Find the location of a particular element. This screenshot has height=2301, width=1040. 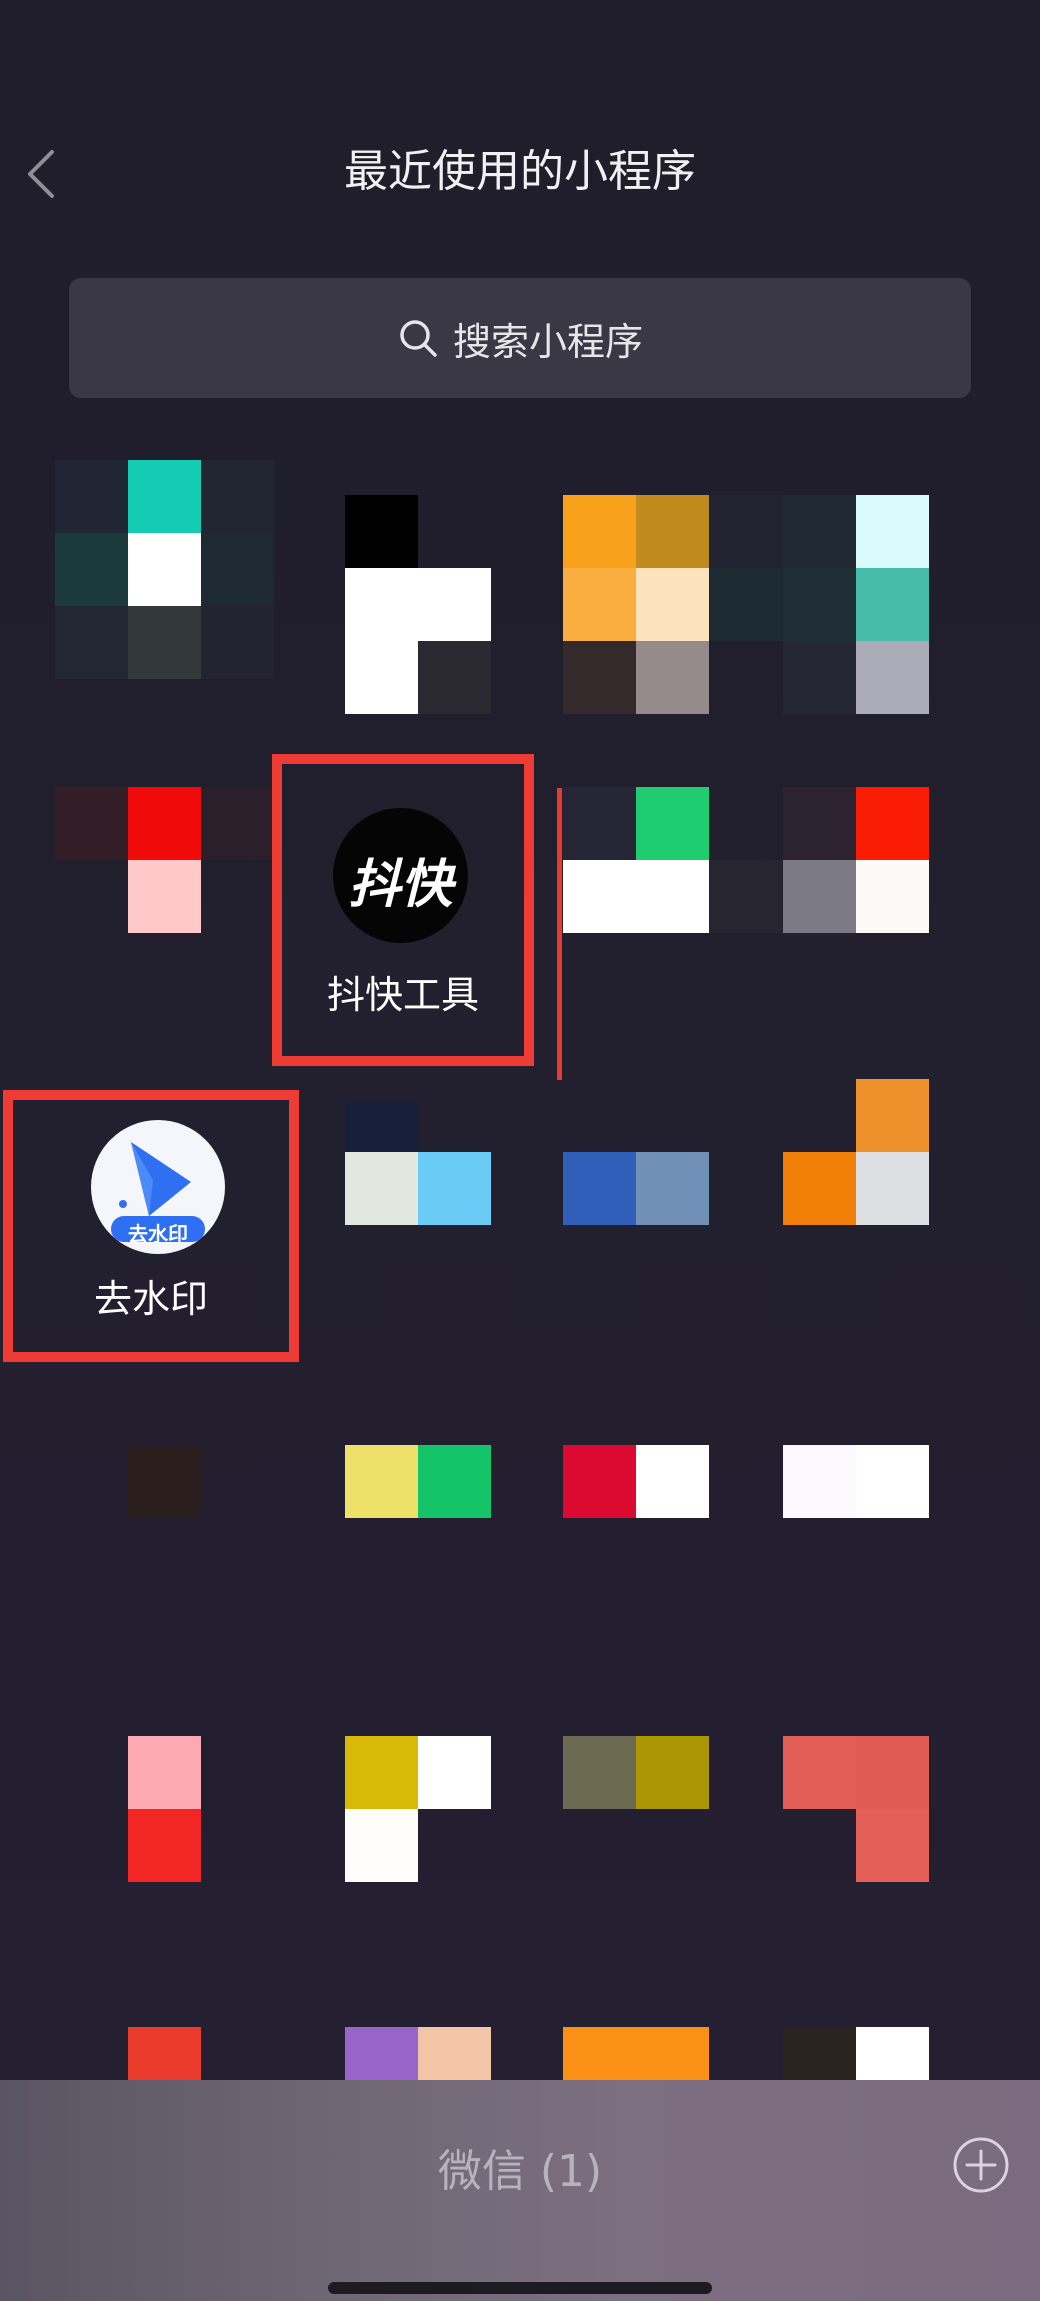

search-placeholder: 搜索小程序 is located at coordinates (547, 341).